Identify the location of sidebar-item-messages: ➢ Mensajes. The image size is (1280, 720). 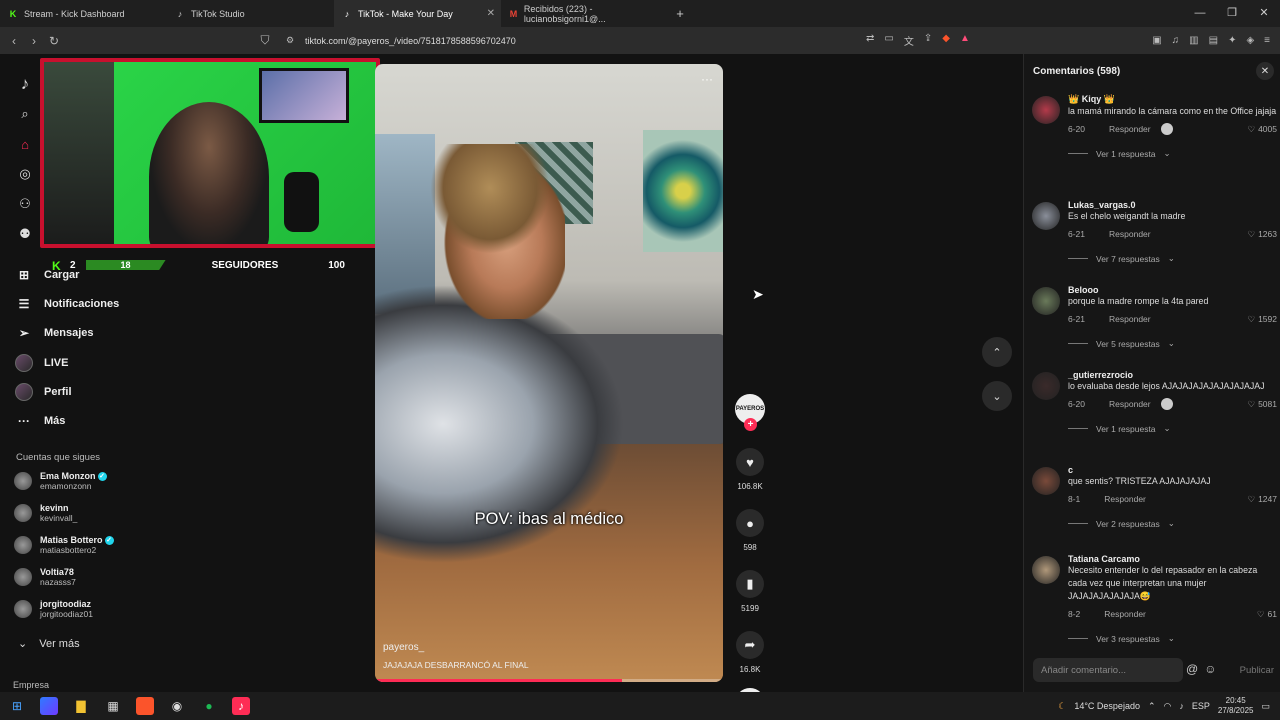
(66, 333).